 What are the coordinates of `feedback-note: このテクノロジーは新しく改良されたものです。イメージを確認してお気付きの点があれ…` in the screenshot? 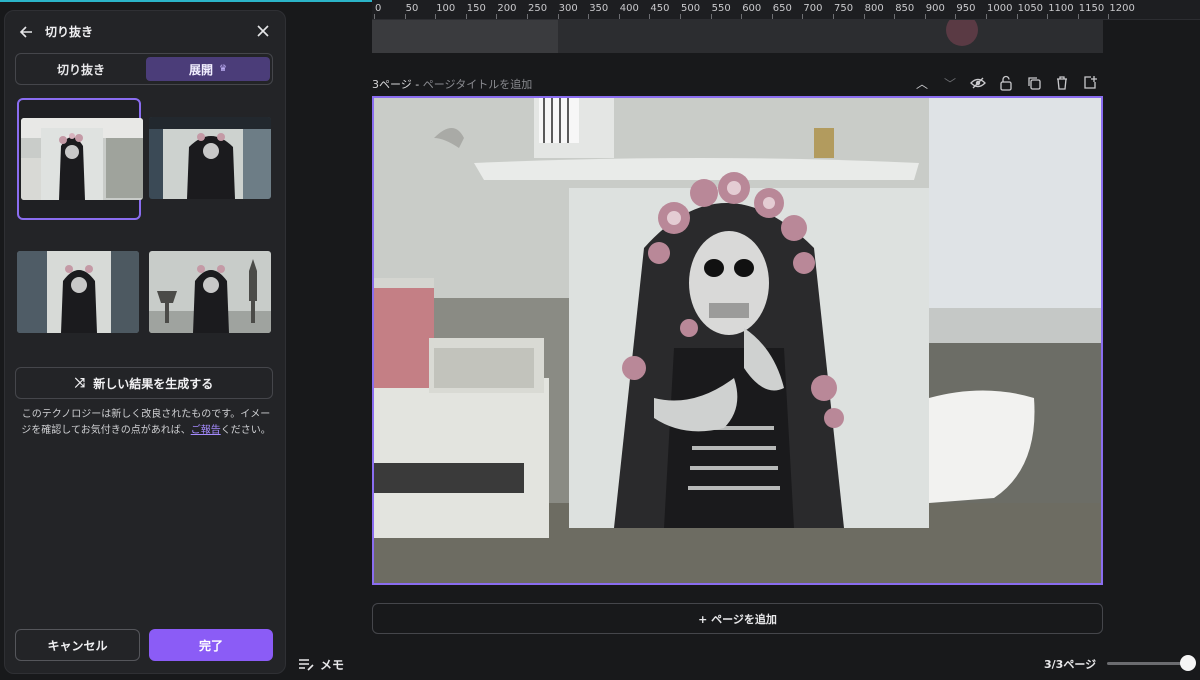 It's located at (146, 423).